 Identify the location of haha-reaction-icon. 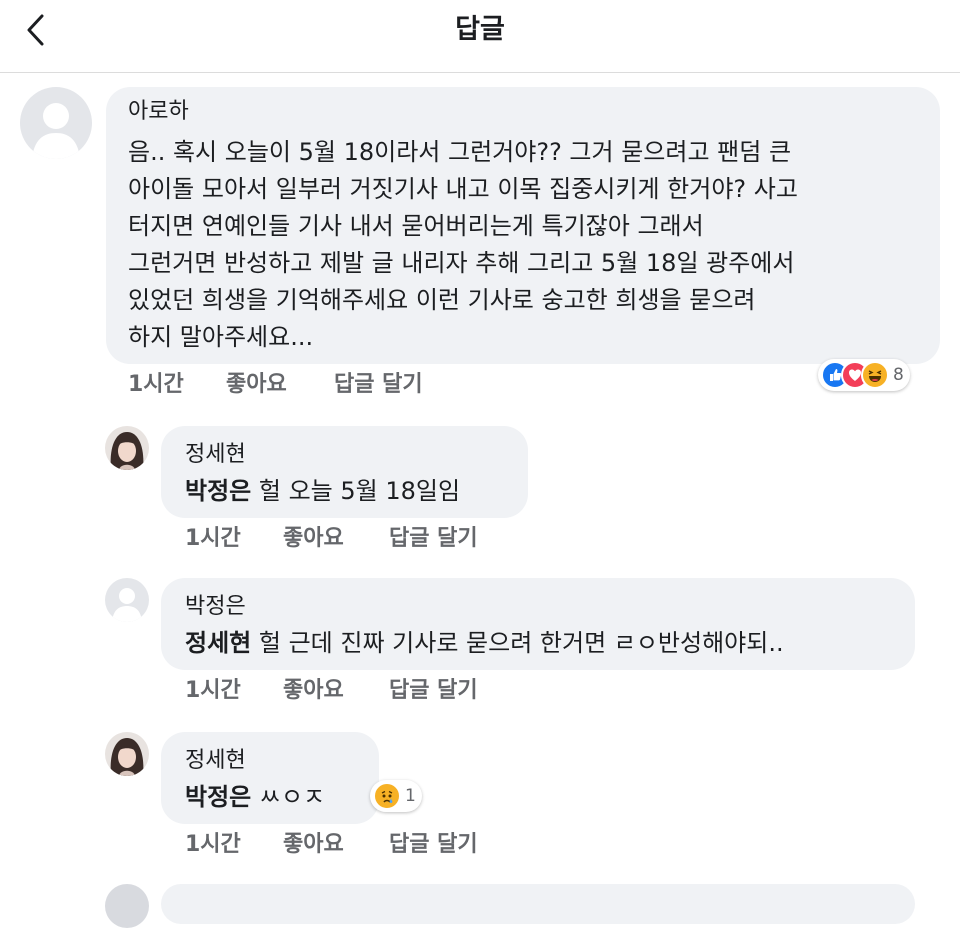
(875, 375).